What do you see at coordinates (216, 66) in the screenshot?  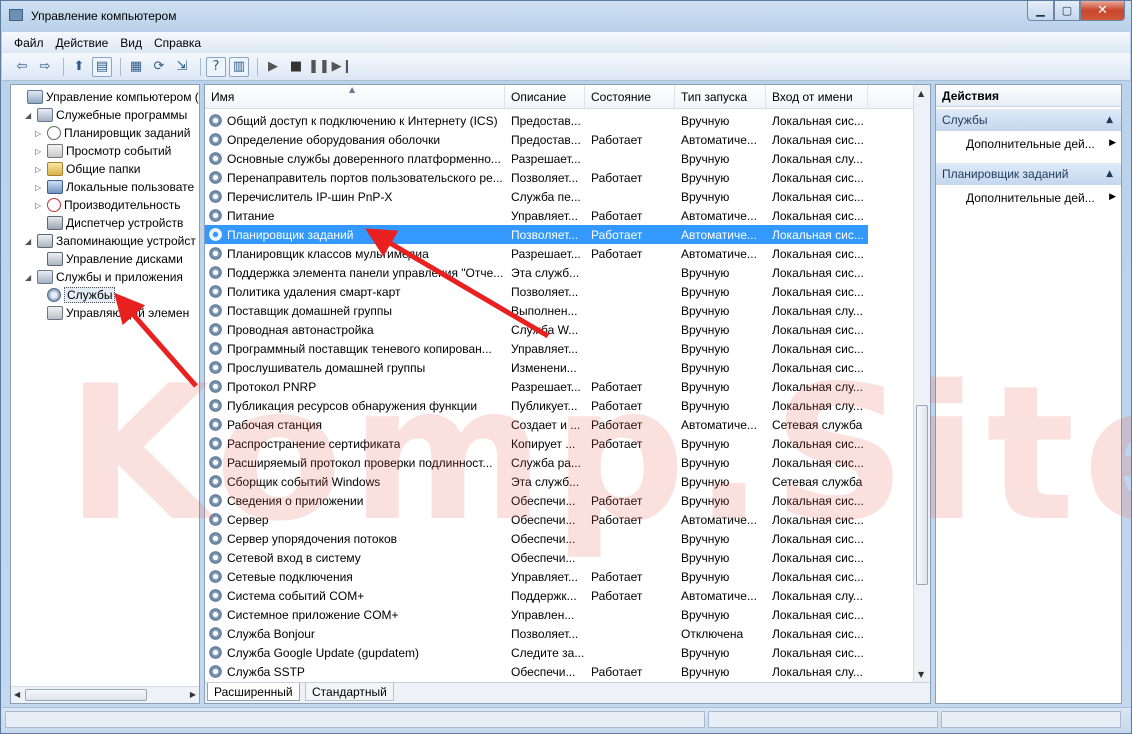 I see `help-icon: ?` at bounding box center [216, 66].